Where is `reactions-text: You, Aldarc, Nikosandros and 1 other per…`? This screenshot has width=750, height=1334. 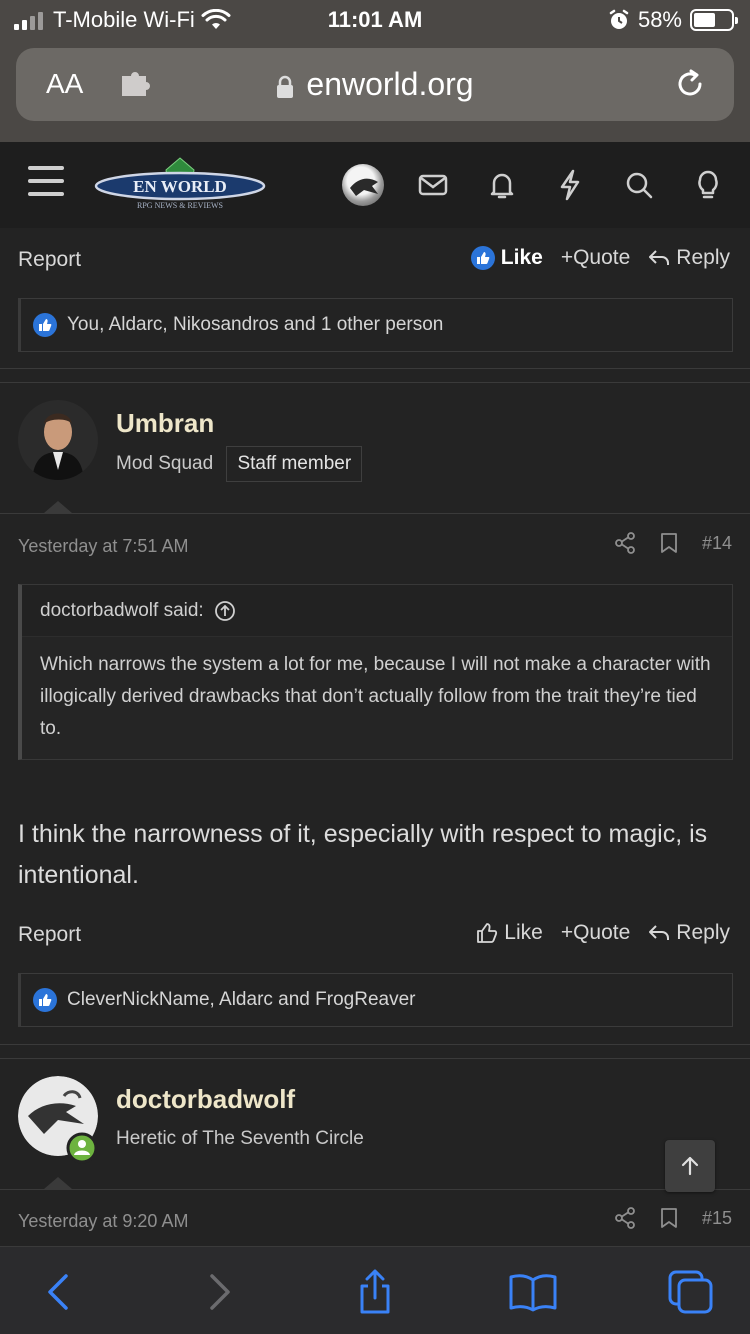 reactions-text: You, Aldarc, Nikosandros and 1 other per… is located at coordinates (255, 325).